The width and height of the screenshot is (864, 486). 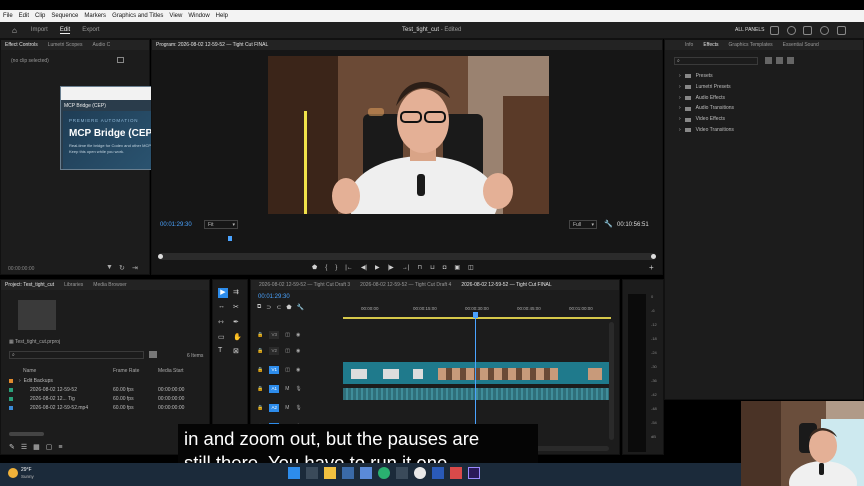 I want to click on menu-graphics: Graphics and Titles, so click(x=137, y=16).